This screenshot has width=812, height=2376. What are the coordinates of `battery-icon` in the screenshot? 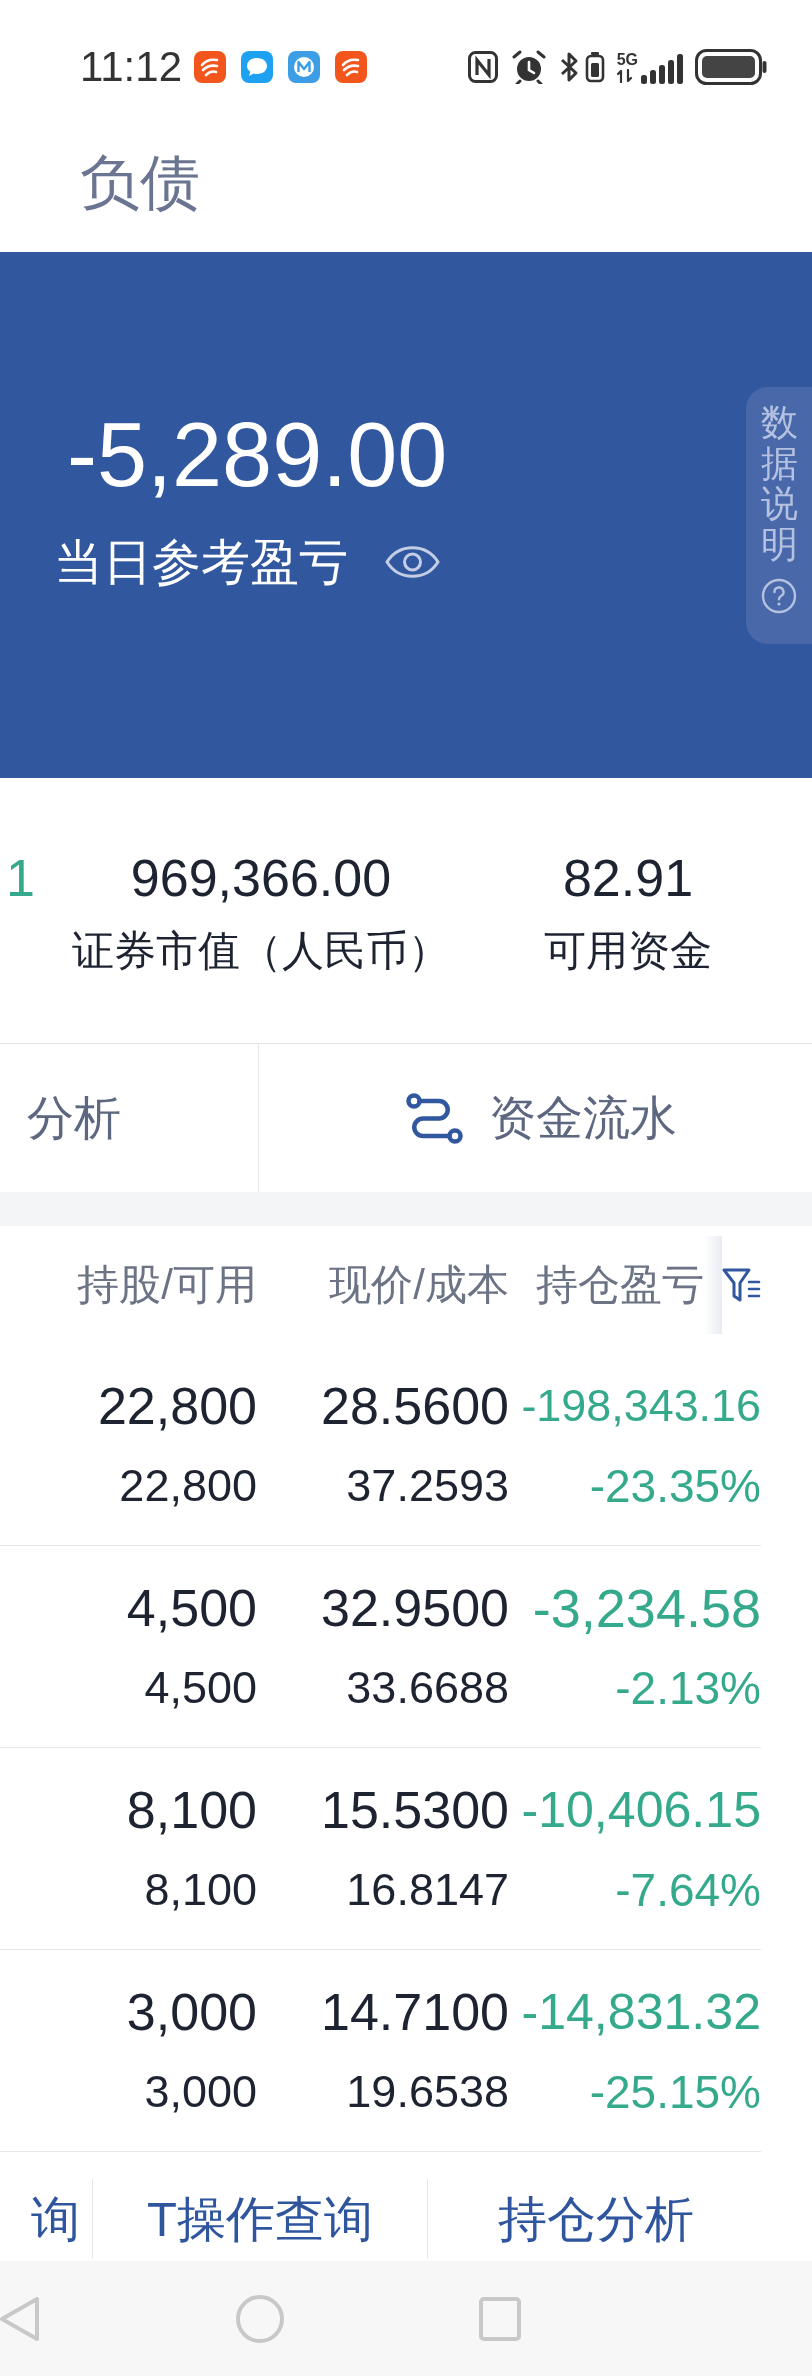 It's located at (731, 67).